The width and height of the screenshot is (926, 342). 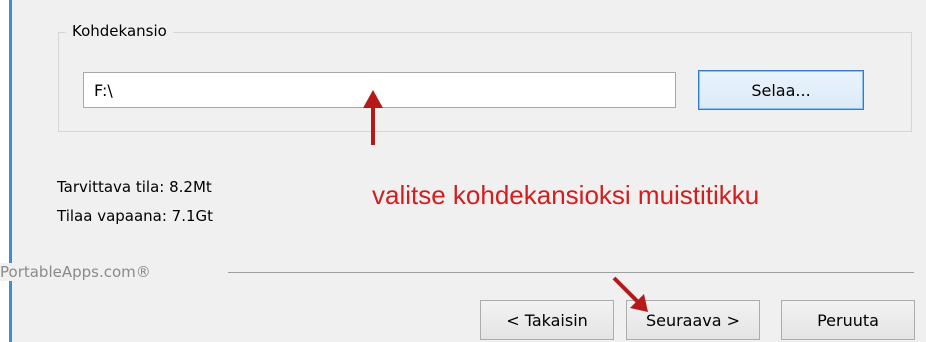 I want to click on footer-divider, so click(x=571, y=272).